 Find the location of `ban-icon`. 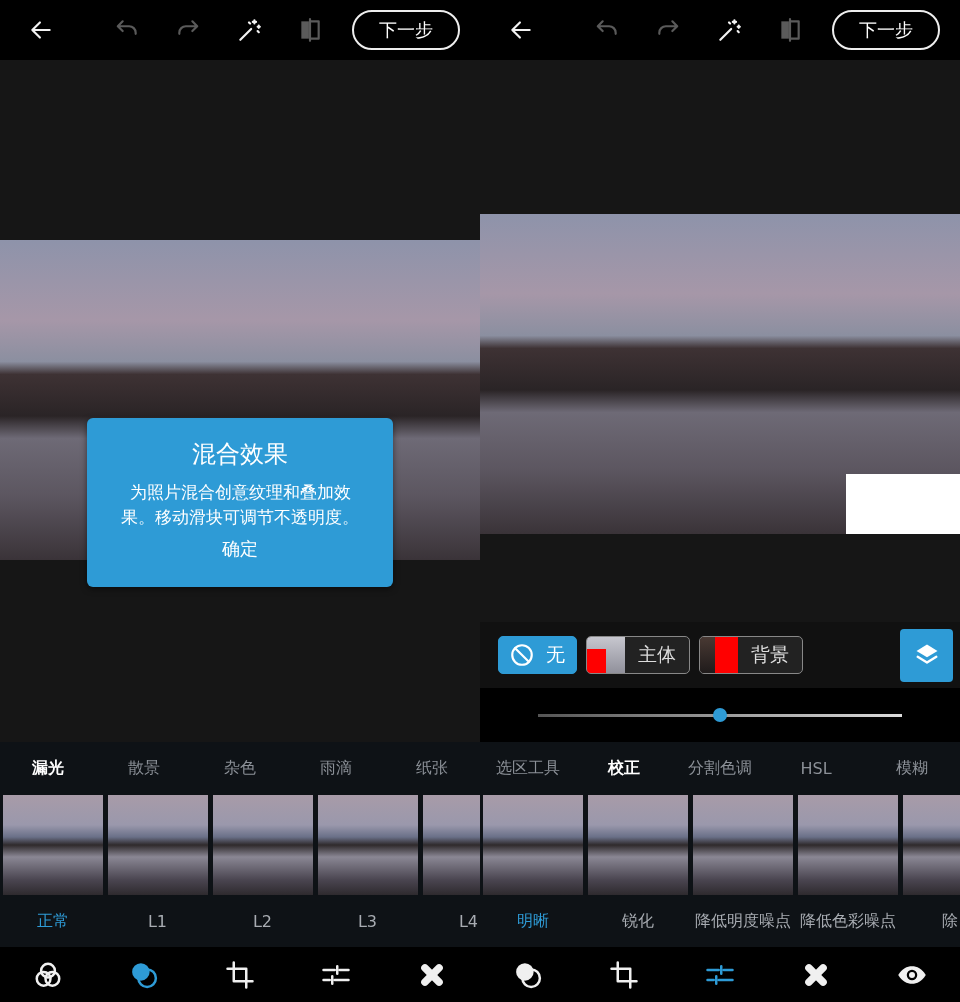

ban-icon is located at coordinates (522, 655).